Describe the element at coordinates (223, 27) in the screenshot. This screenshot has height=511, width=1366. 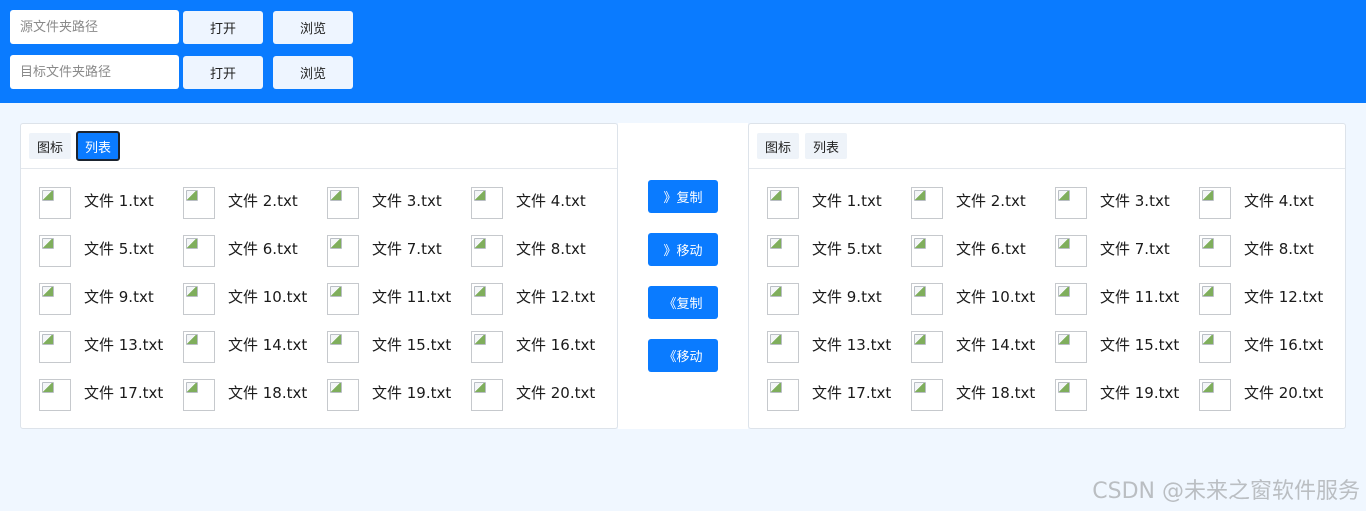
I see `source-open-button: 打开` at that location.